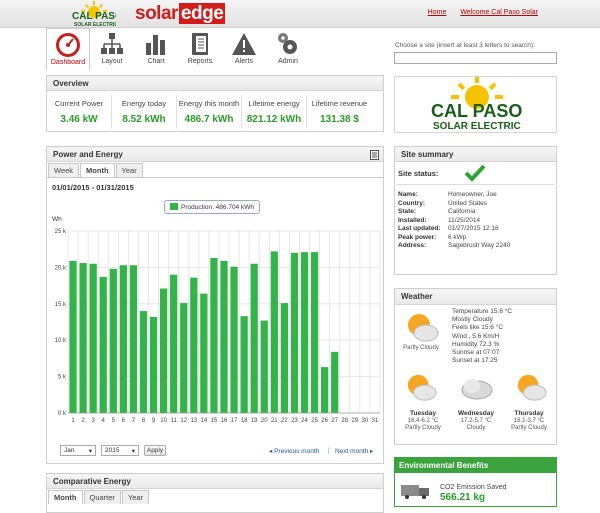 The width and height of the screenshot is (600, 513). What do you see at coordinates (73, 421) in the screenshot?
I see `x-tick-label: 1` at bounding box center [73, 421].